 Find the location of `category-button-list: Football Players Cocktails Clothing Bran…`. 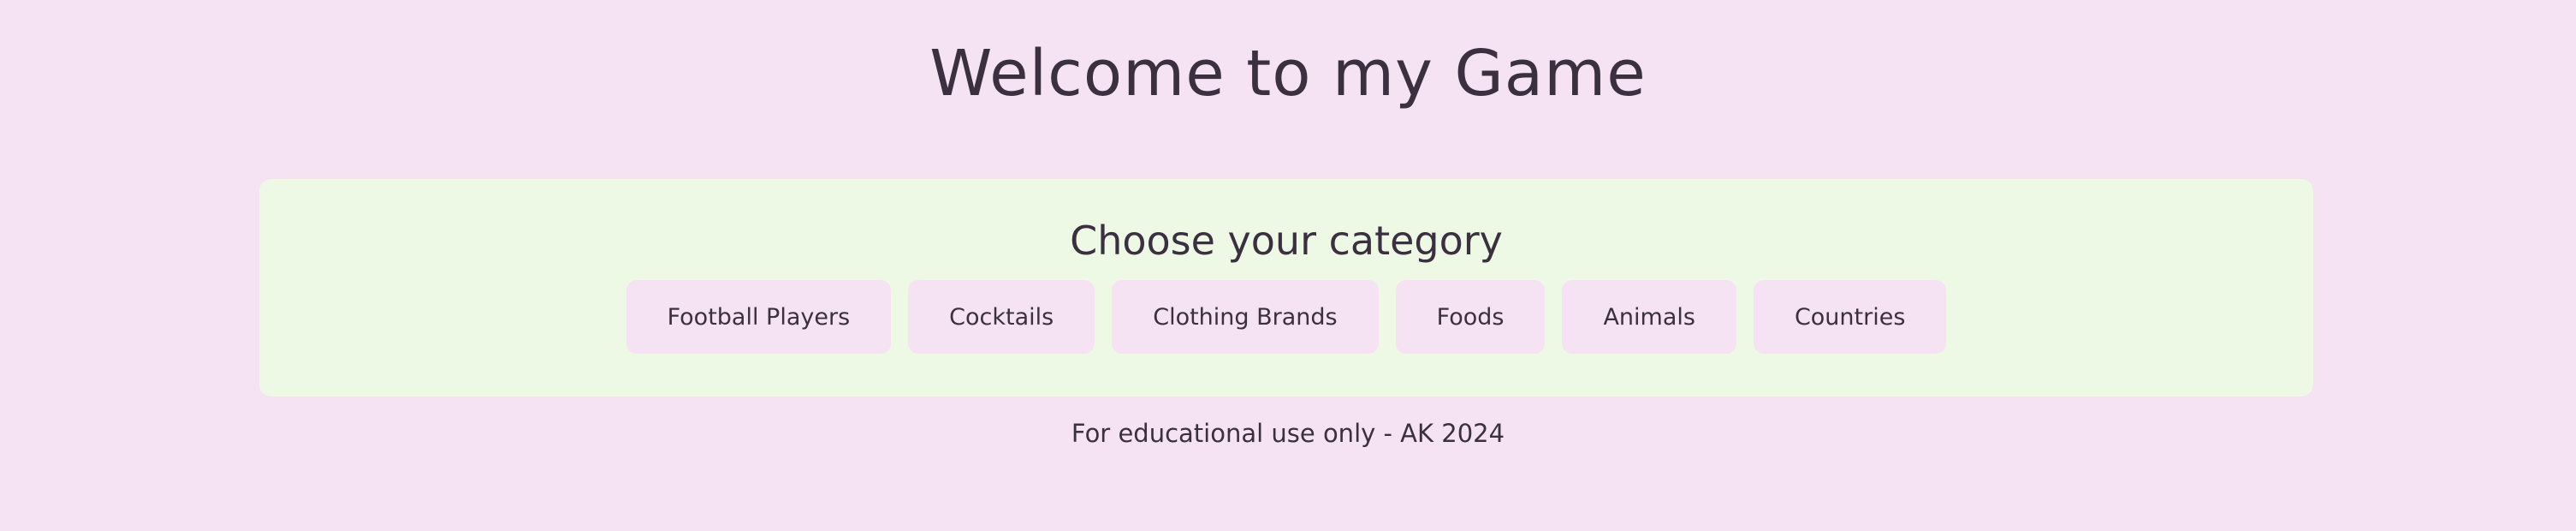

category-button-list: Football Players Cocktails Clothing Bran… is located at coordinates (1286, 317).